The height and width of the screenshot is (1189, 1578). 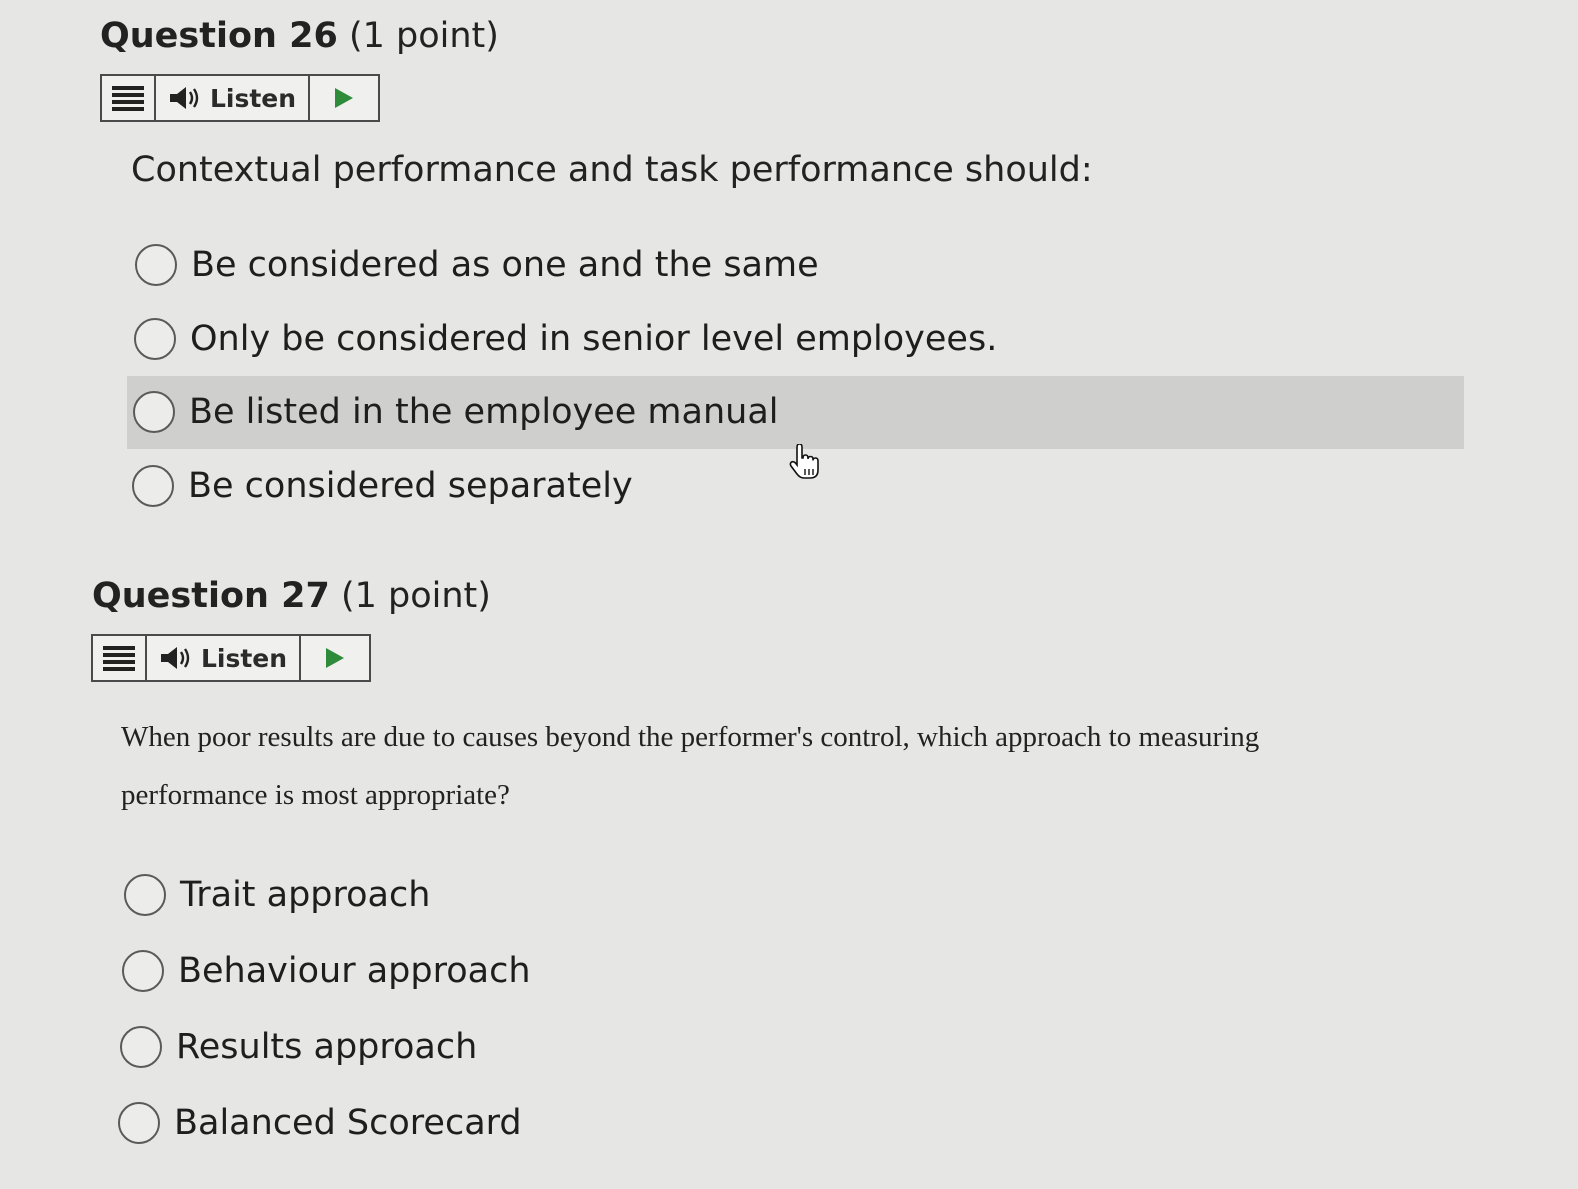 I want to click on answer-option: Results approach, so click(x=298, y=1047).